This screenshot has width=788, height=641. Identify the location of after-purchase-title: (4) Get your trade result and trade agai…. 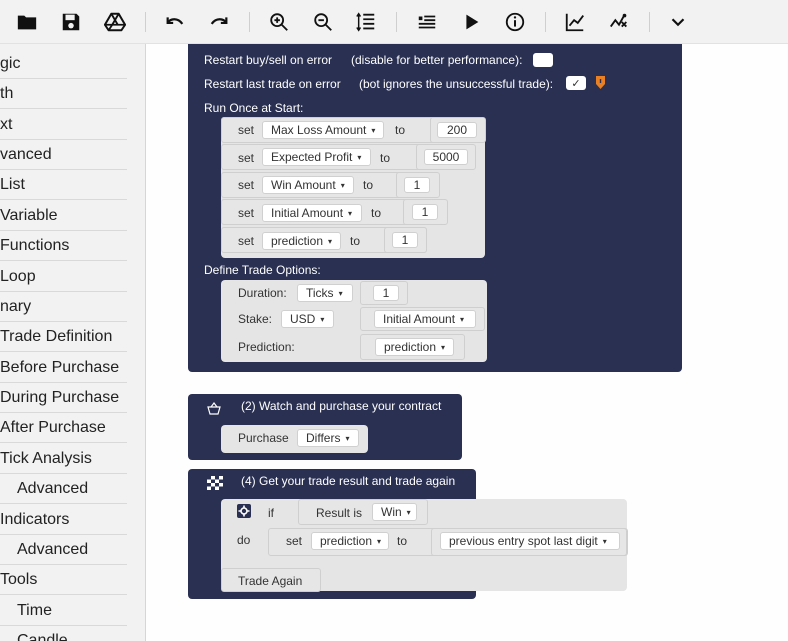
(348, 481).